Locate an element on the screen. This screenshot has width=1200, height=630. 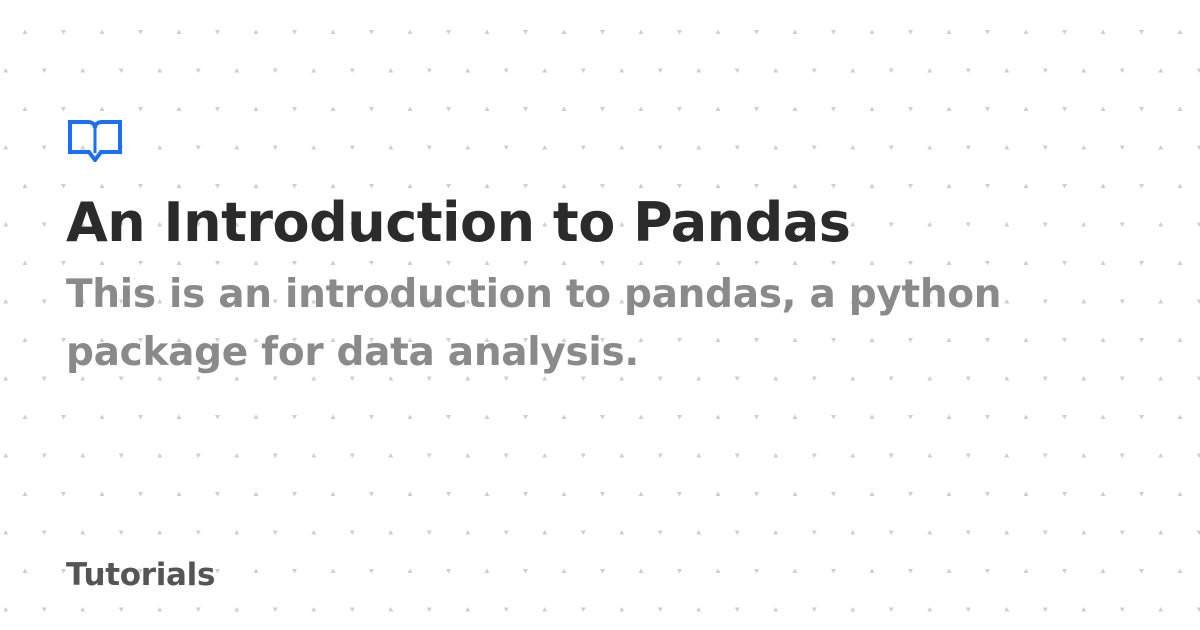
open-book-icon is located at coordinates (95, 141).